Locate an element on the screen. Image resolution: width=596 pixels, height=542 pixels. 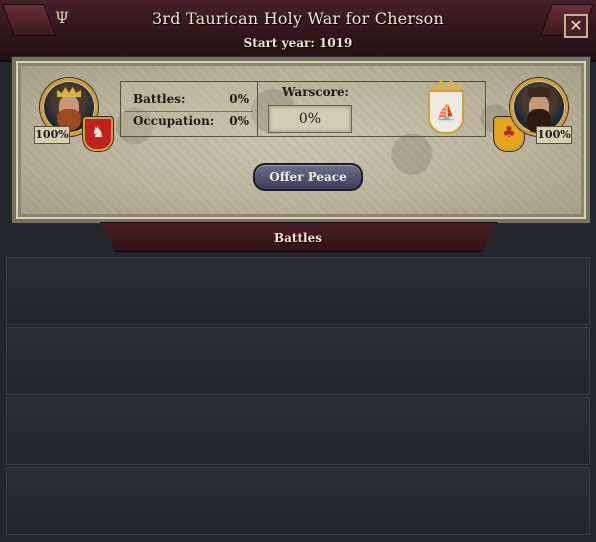
attacker-coat-of-arms: ♞ is located at coordinates (98, 134).